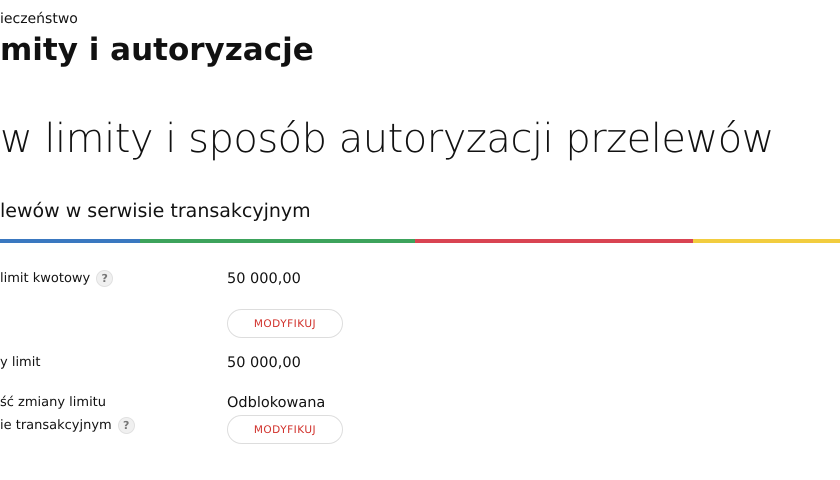  Describe the element at coordinates (56, 426) in the screenshot. I see `field-label: ie transakcyjnym` at that location.